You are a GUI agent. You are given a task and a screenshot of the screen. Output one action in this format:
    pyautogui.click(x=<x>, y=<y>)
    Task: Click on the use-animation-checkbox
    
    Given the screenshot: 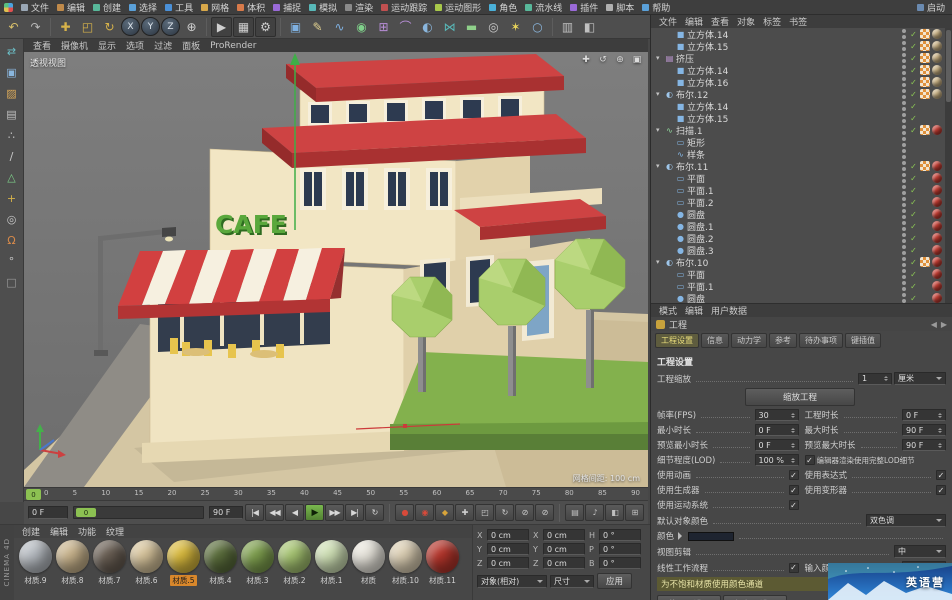 What is the action you would take?
    pyautogui.click(x=793, y=475)
    